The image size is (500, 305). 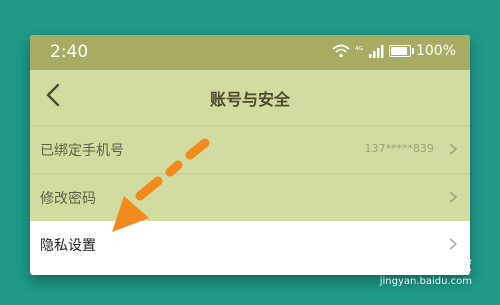 What do you see at coordinates (433, 264) in the screenshot?
I see `watermark-brand: Bai 经验` at bounding box center [433, 264].